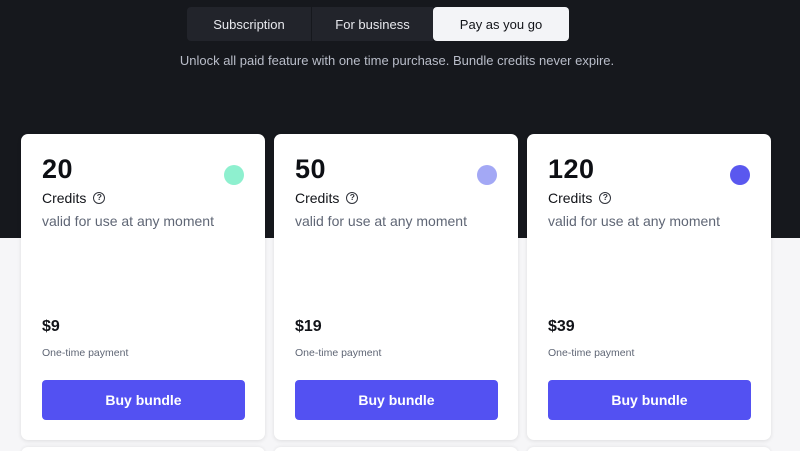 The height and width of the screenshot is (451, 800). Describe the element at coordinates (249, 24) in the screenshot. I see `tab-subscription: Subscription` at that location.